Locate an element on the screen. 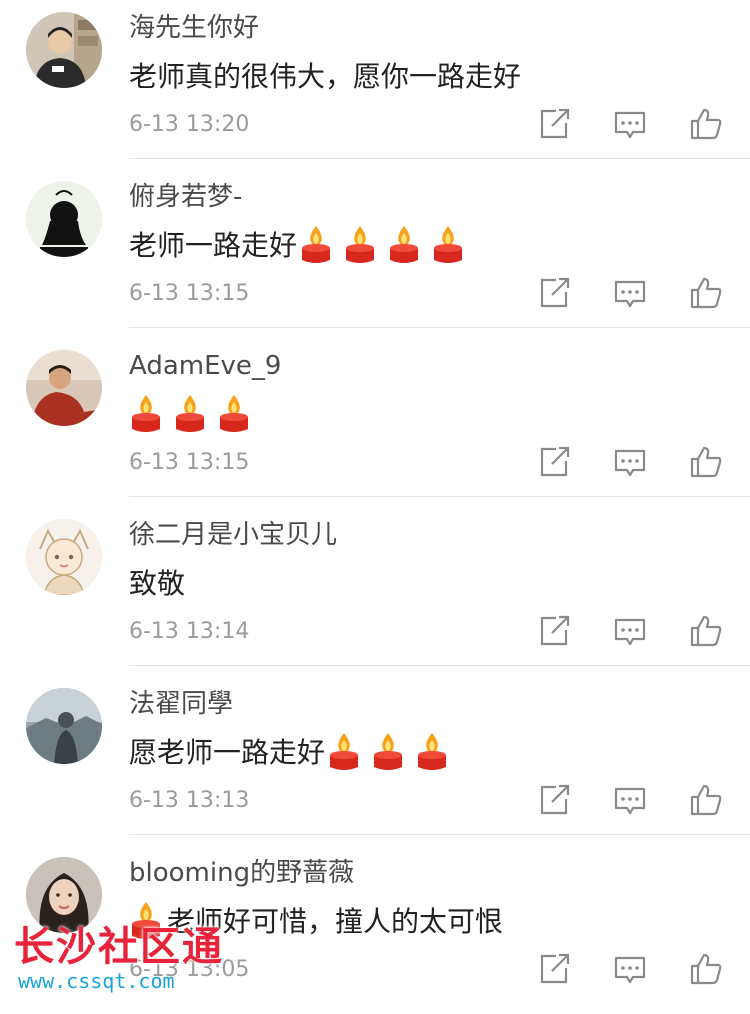  comment-text-line: 致敬 is located at coordinates (157, 582).